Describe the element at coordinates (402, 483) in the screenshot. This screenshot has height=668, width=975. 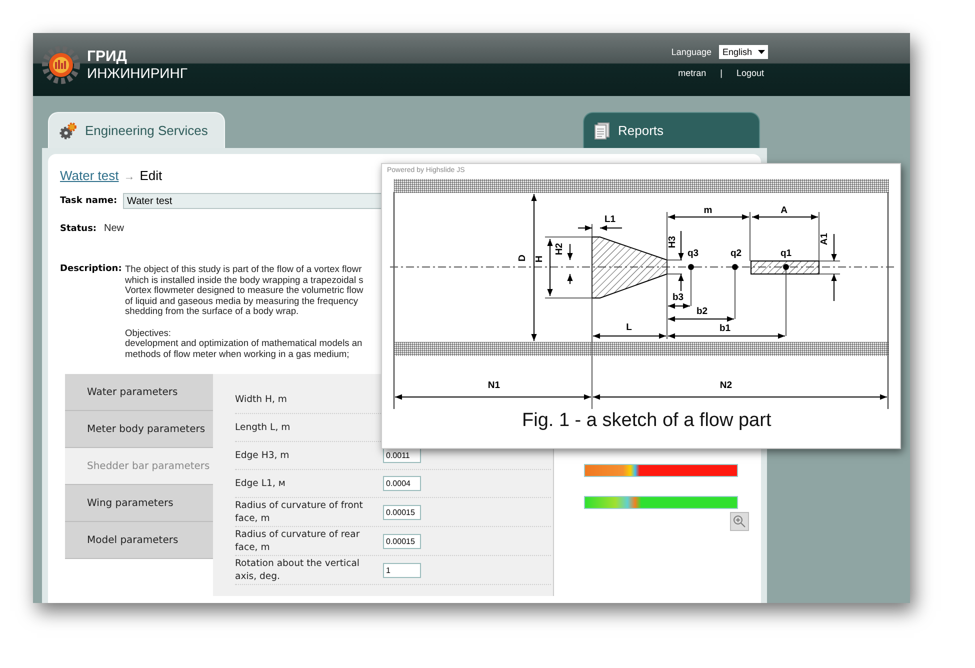
I see `parameter-field: 0.0004` at that location.